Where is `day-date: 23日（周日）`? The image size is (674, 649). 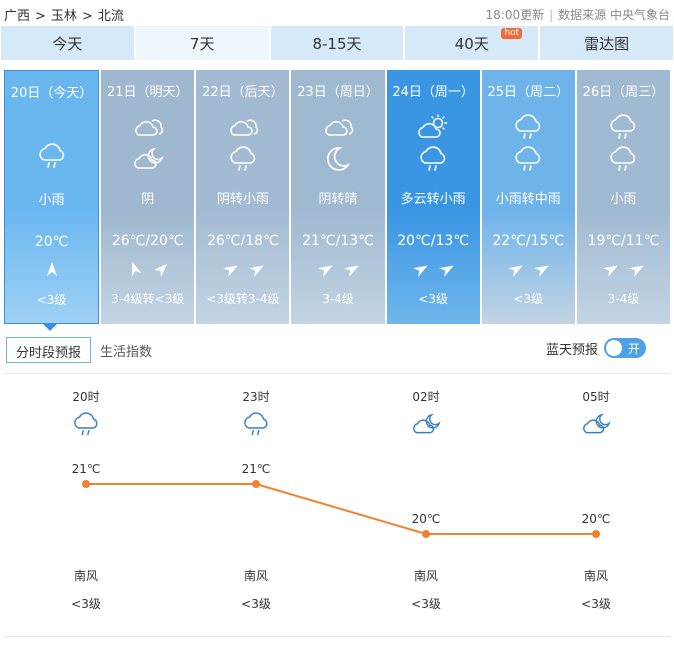
day-date: 23日（周日） is located at coordinates (338, 92).